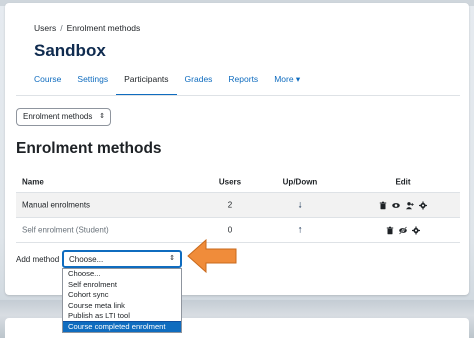 Image resolution: width=474 pixels, height=338 pixels. Describe the element at coordinates (403, 181) in the screenshot. I see `header-edit: Edit` at that location.